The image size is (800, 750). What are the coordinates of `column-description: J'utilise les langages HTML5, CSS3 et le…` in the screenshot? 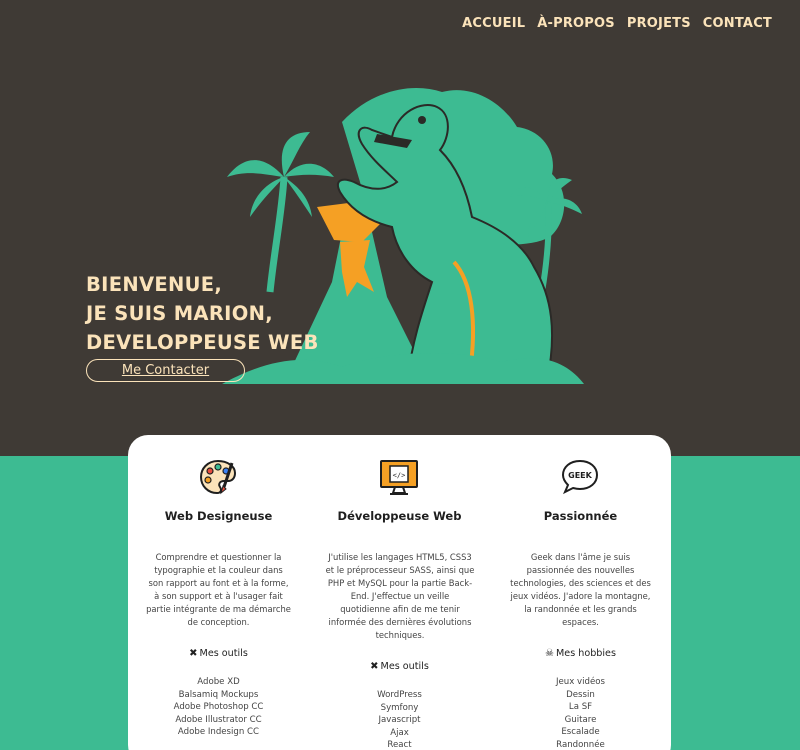 It's located at (400, 596).